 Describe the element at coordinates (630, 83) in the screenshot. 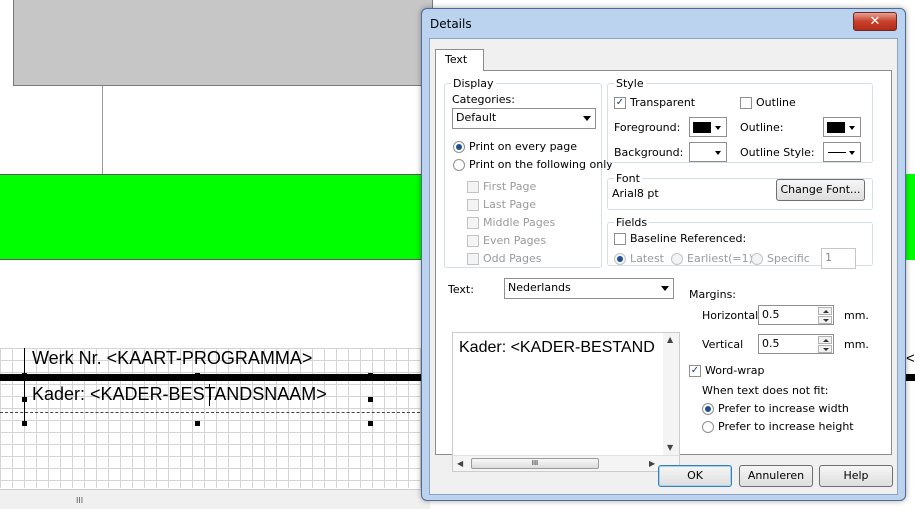

I see `style-legend: Style` at that location.